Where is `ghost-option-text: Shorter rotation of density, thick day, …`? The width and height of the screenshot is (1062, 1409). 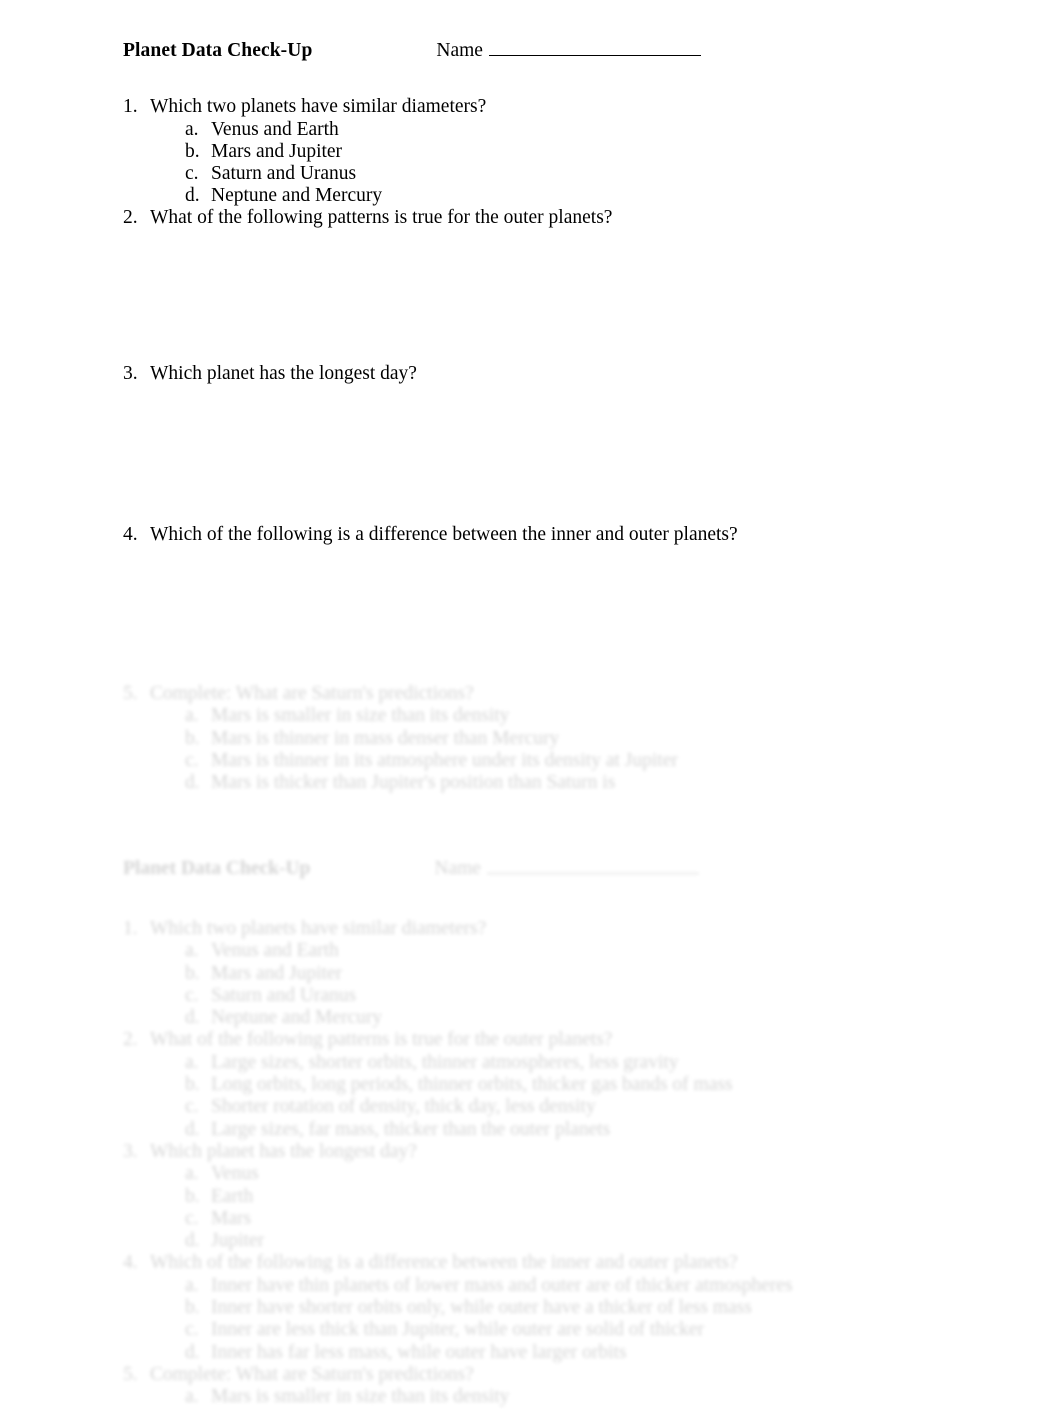
ghost-option-text: Shorter rotation of density, thick day, … is located at coordinates (403, 1107).